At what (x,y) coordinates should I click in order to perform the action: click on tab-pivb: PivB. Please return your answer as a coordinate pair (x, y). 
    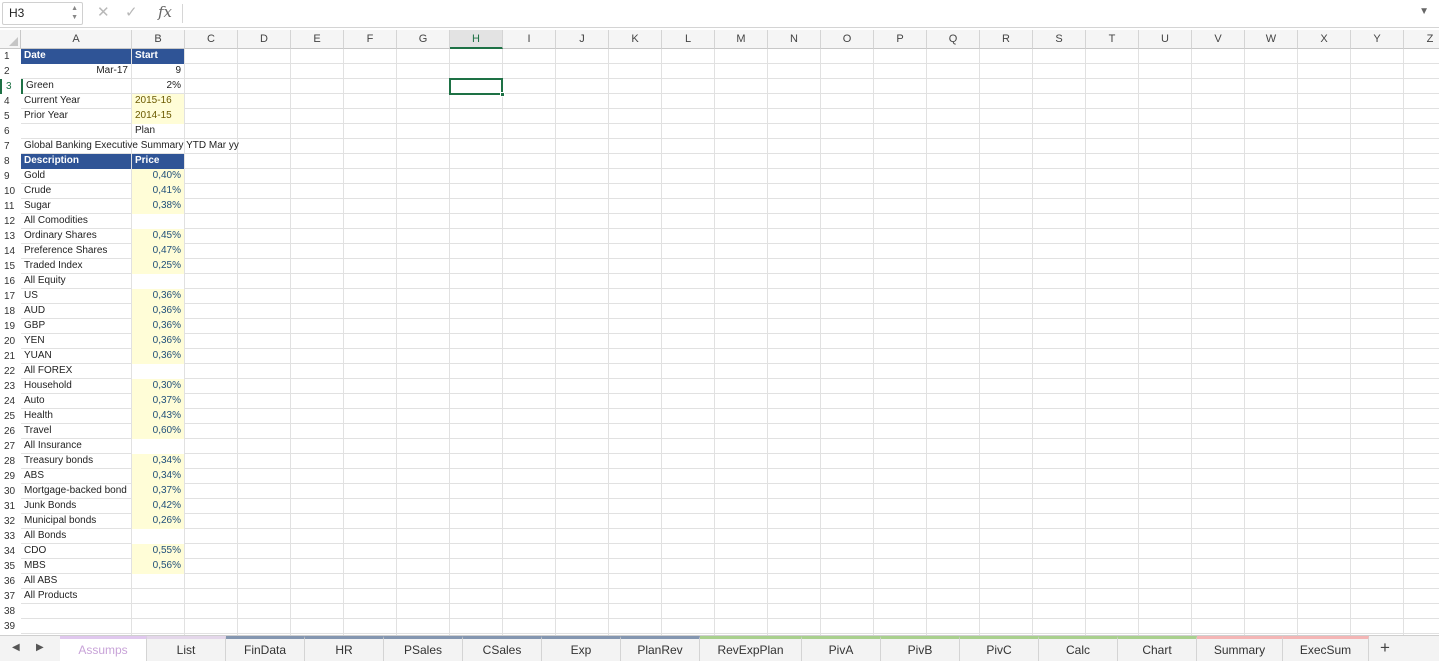
    Looking at the image, I should click on (920, 648).